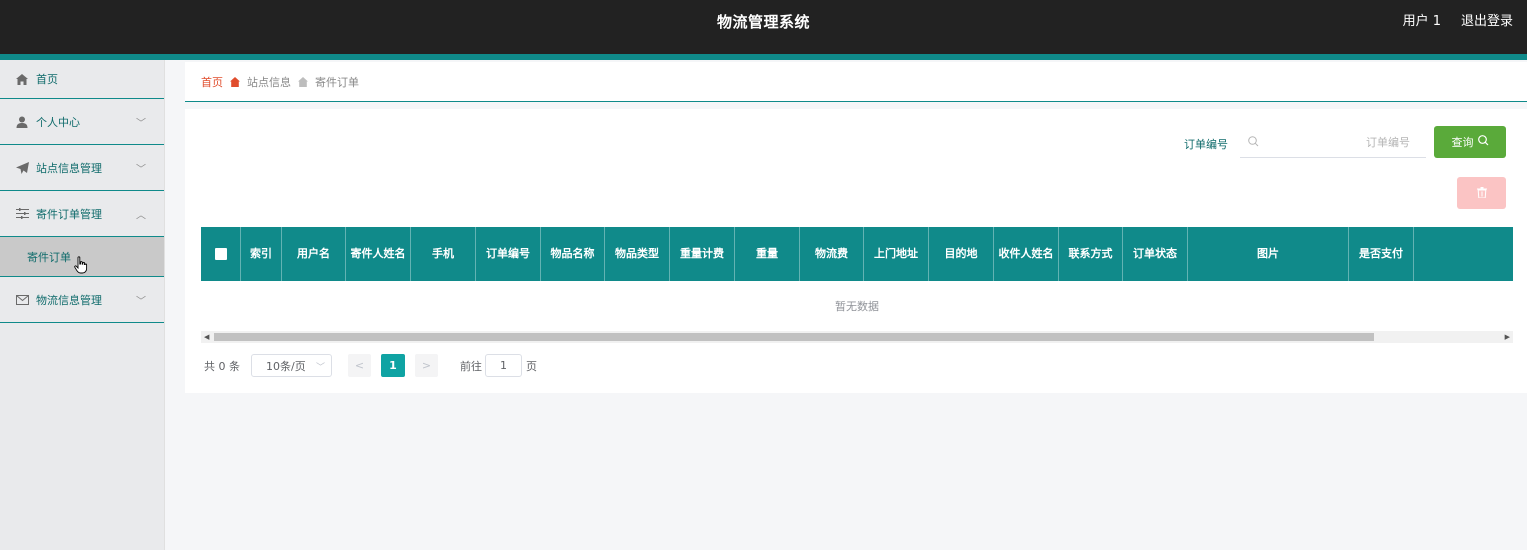  What do you see at coordinates (314, 254) in the screenshot?
I see `column-header: 用户名` at bounding box center [314, 254].